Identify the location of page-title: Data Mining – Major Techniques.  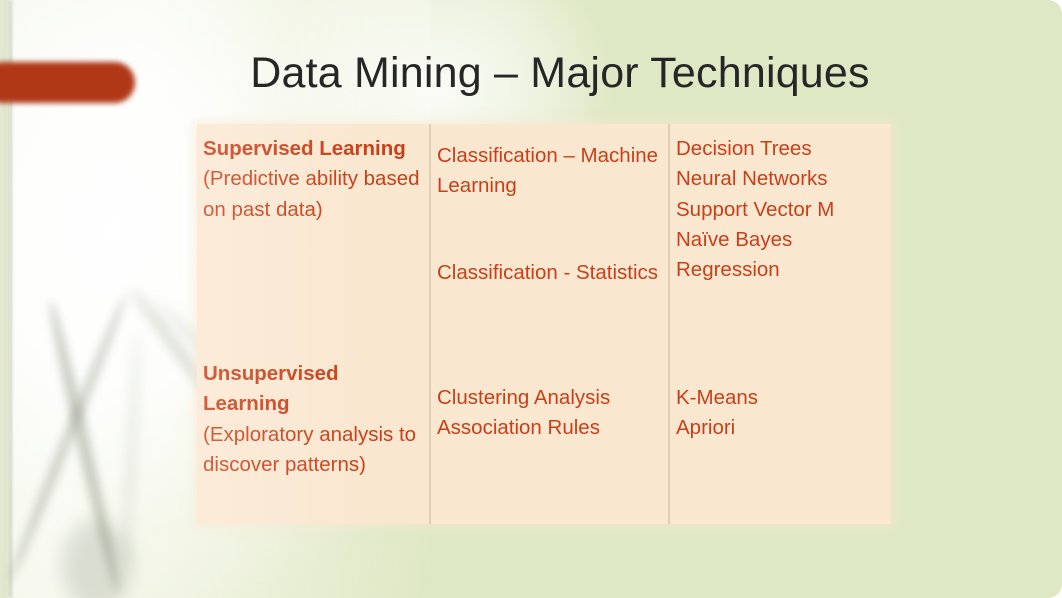
(560, 73).